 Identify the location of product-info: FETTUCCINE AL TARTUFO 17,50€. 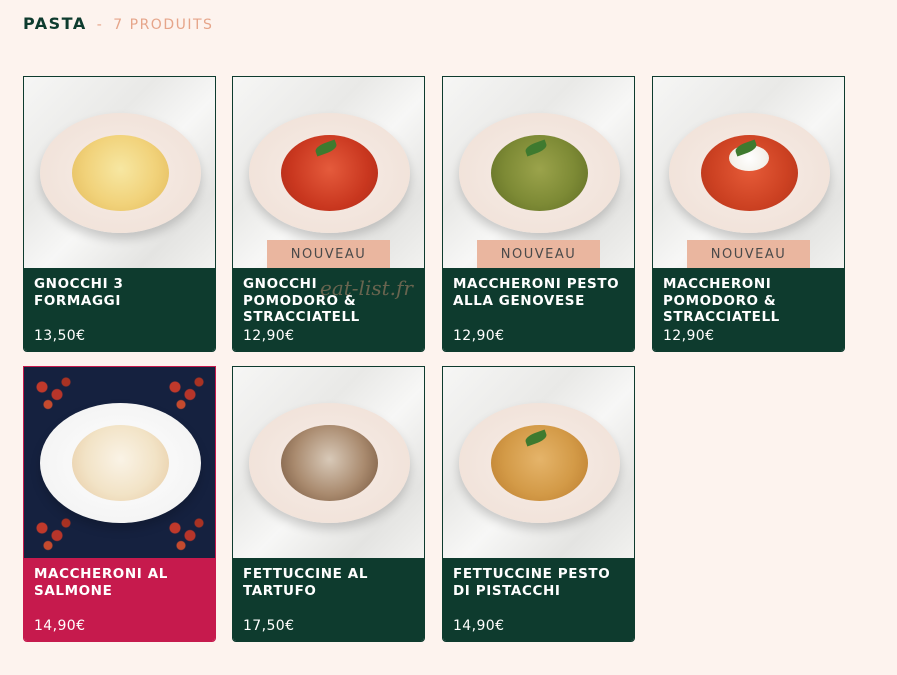
(328, 599).